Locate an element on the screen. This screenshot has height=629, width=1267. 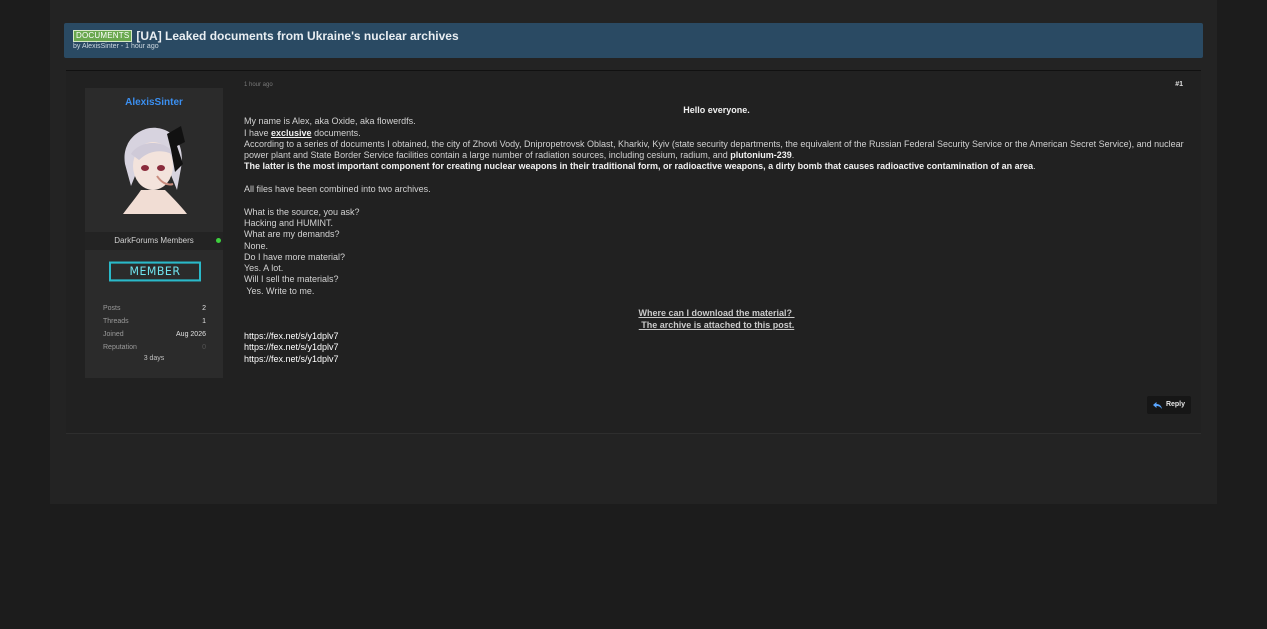
stat-value: Aug 2026 is located at coordinates (191, 334).